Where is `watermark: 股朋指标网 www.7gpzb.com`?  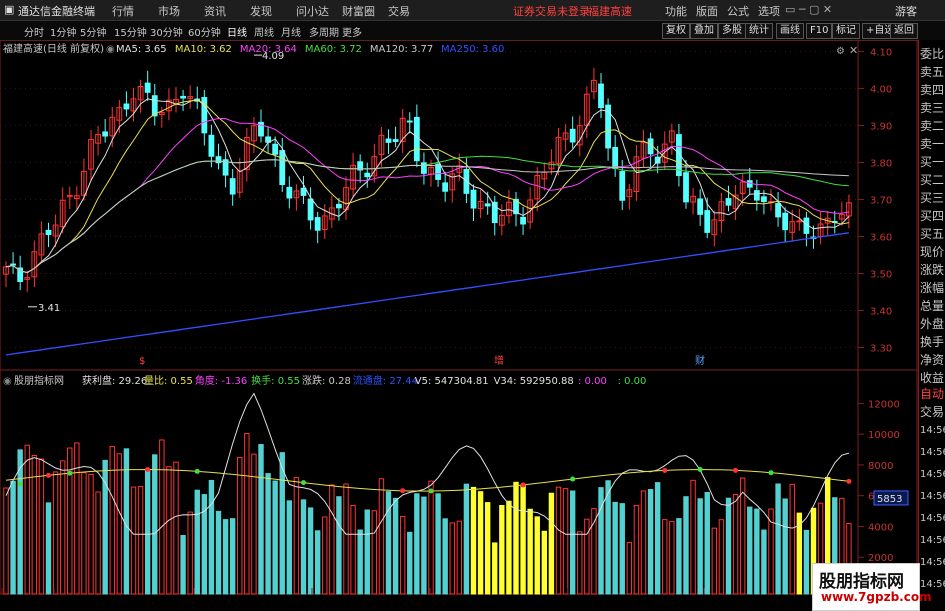 watermark: 股朋指标网 www.7gpzb.com is located at coordinates (872, 587).